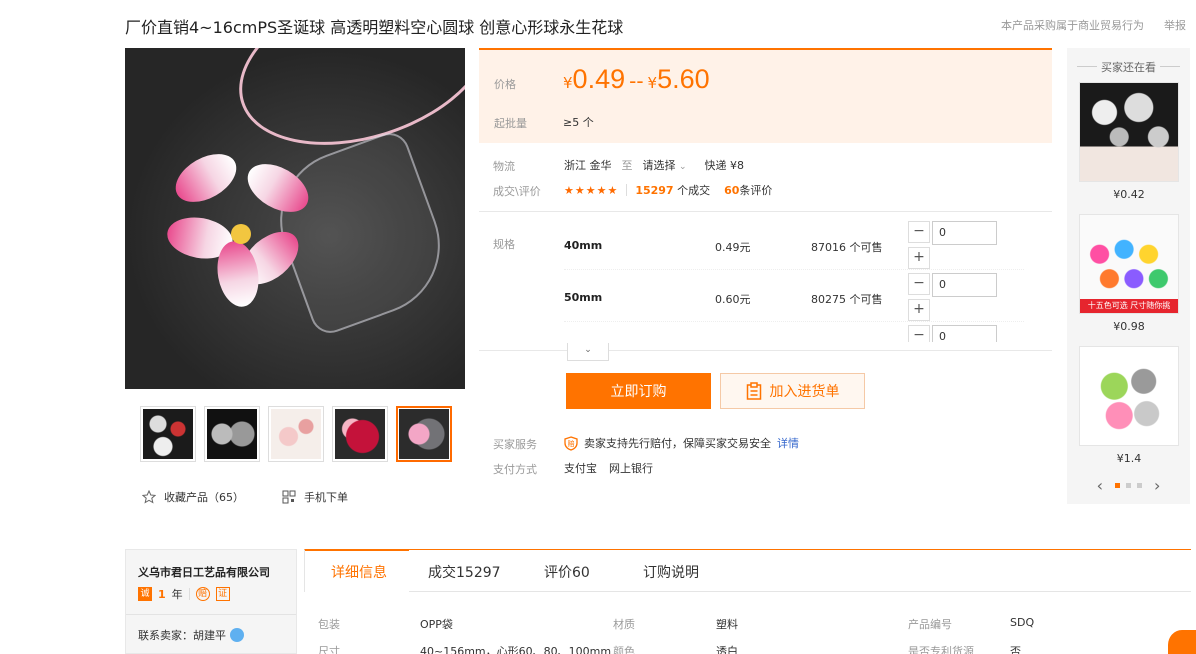  I want to click on expand-specs-button: ⌄, so click(588, 352).